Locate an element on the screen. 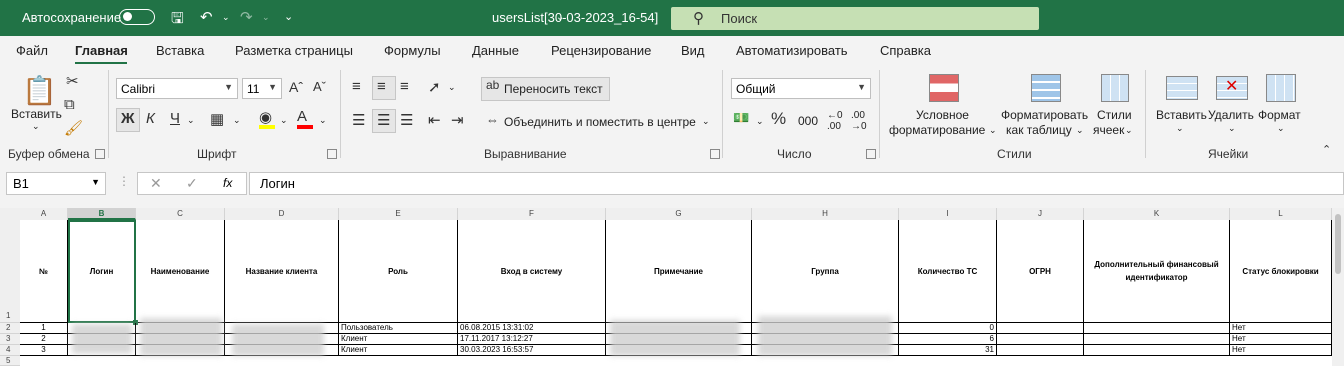  increase-decimal-icon: ←0.00 is located at coordinates (835, 121).